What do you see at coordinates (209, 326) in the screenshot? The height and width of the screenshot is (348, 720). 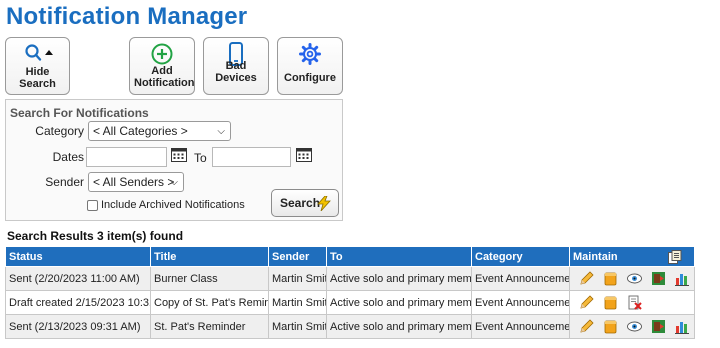 I see `cell-title: St. Pat's Reminder` at bounding box center [209, 326].